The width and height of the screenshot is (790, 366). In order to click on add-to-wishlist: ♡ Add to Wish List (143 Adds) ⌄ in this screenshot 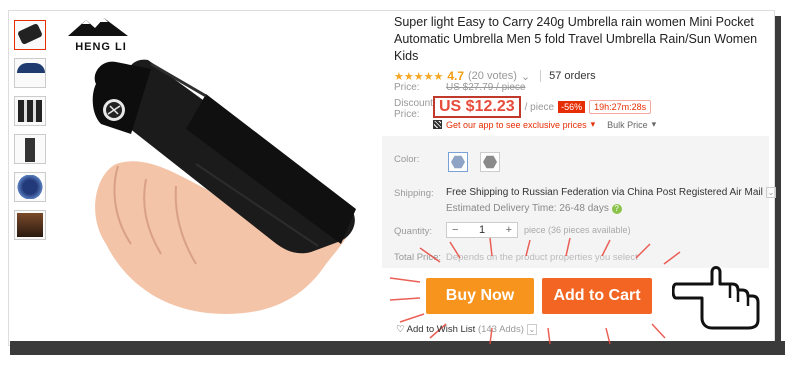, I will do `click(467, 329)`.